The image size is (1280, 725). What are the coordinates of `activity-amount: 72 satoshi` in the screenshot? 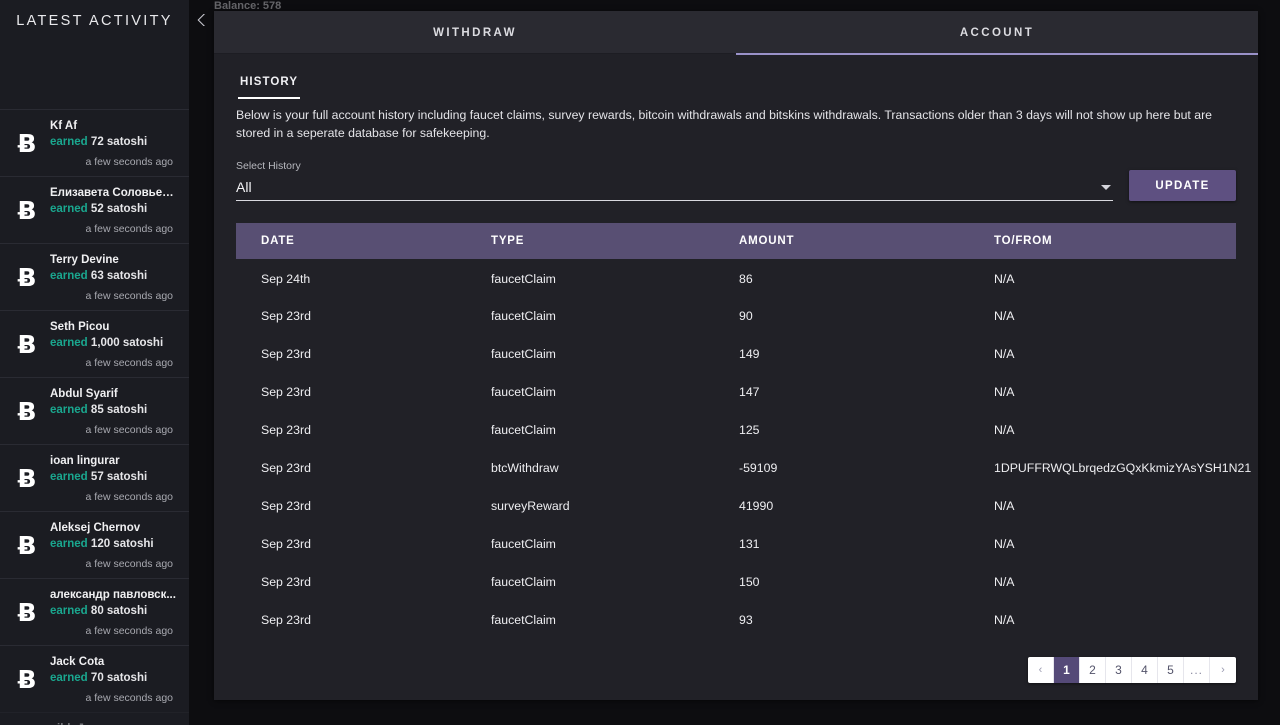 It's located at (119, 142).